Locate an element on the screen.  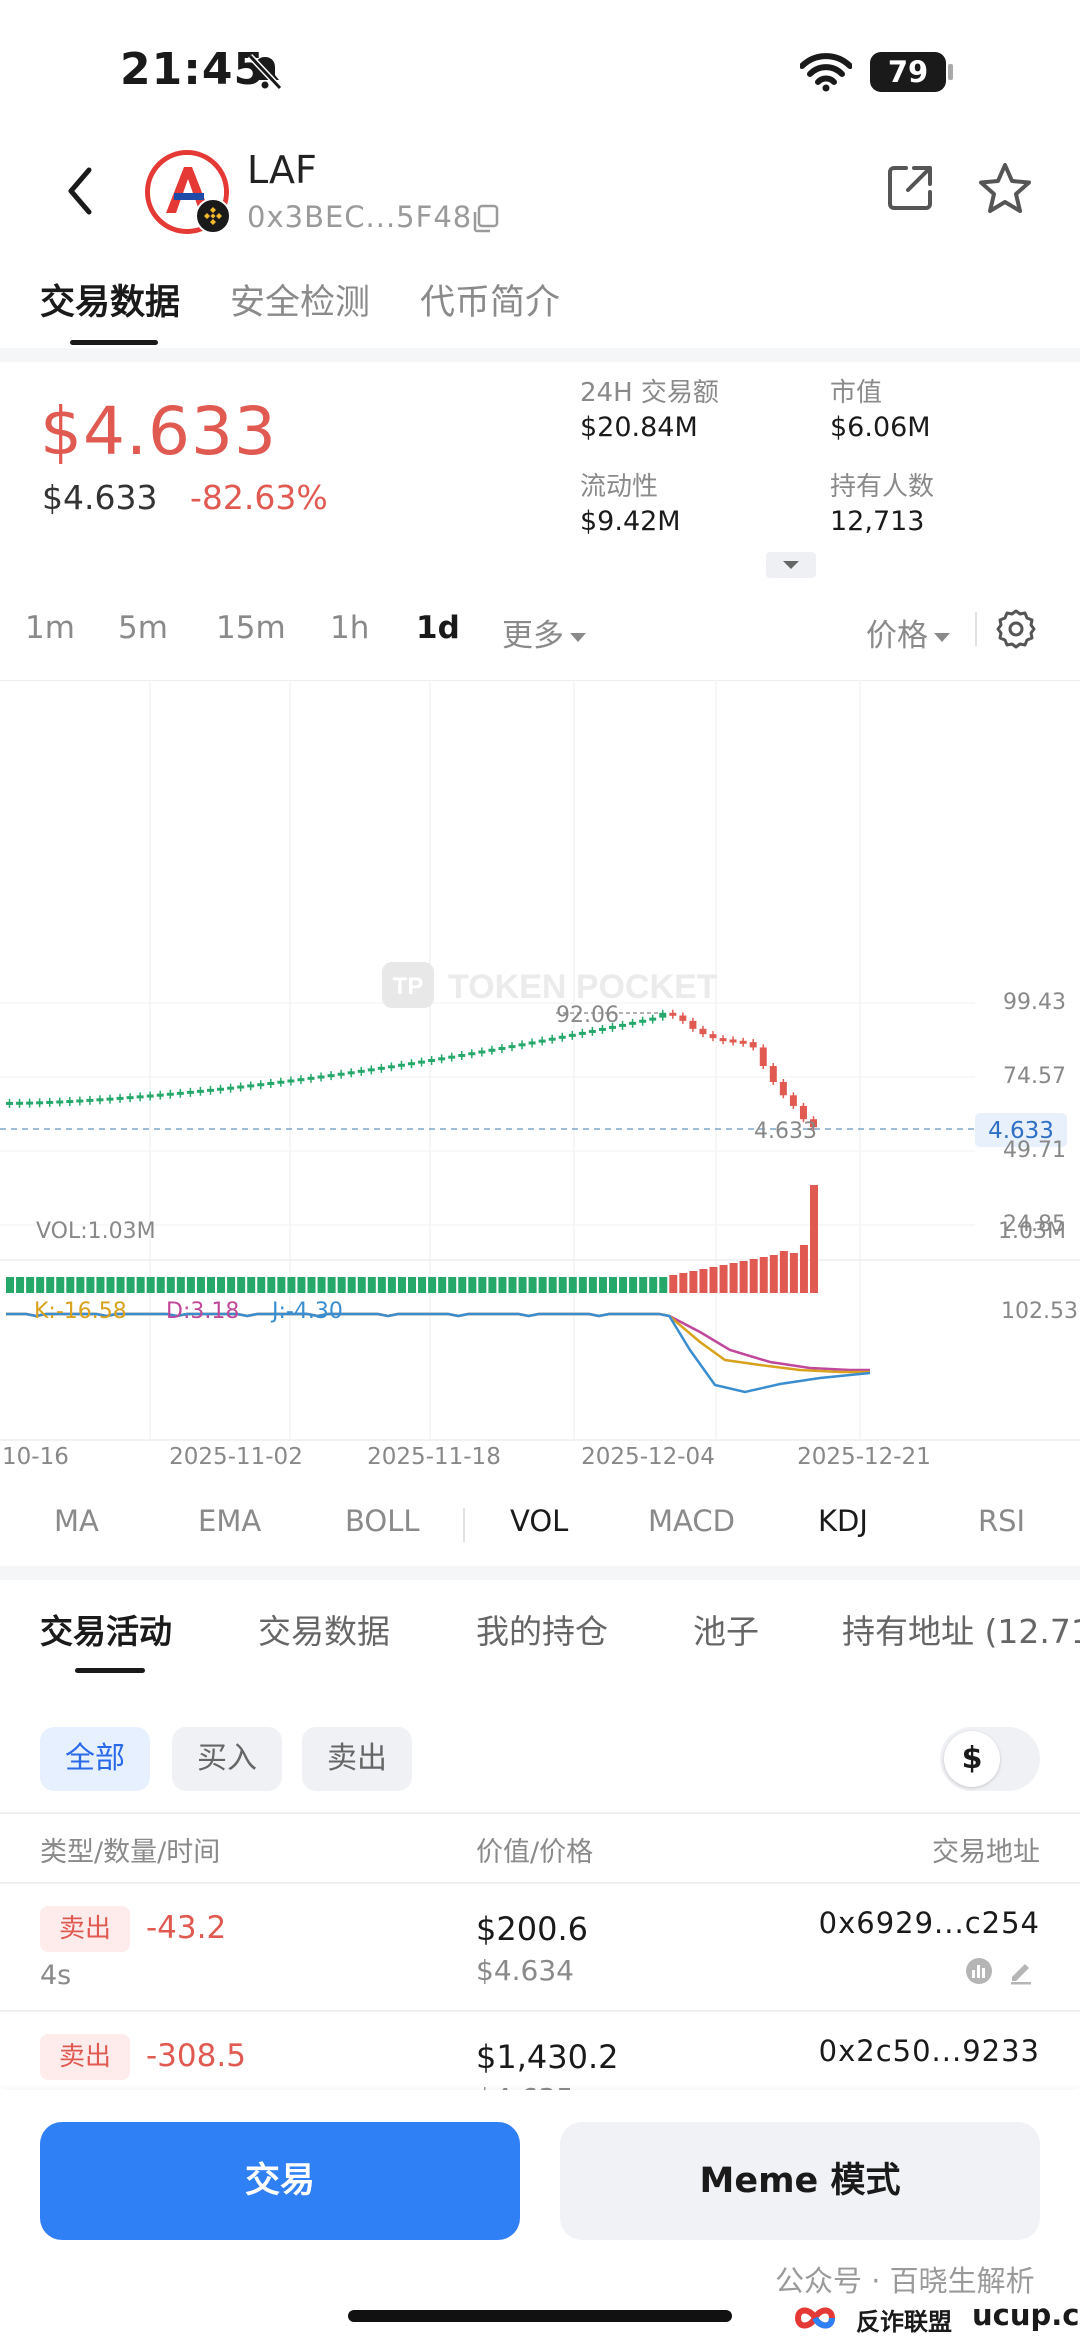
edit-icon is located at coordinates (1021, 1971).